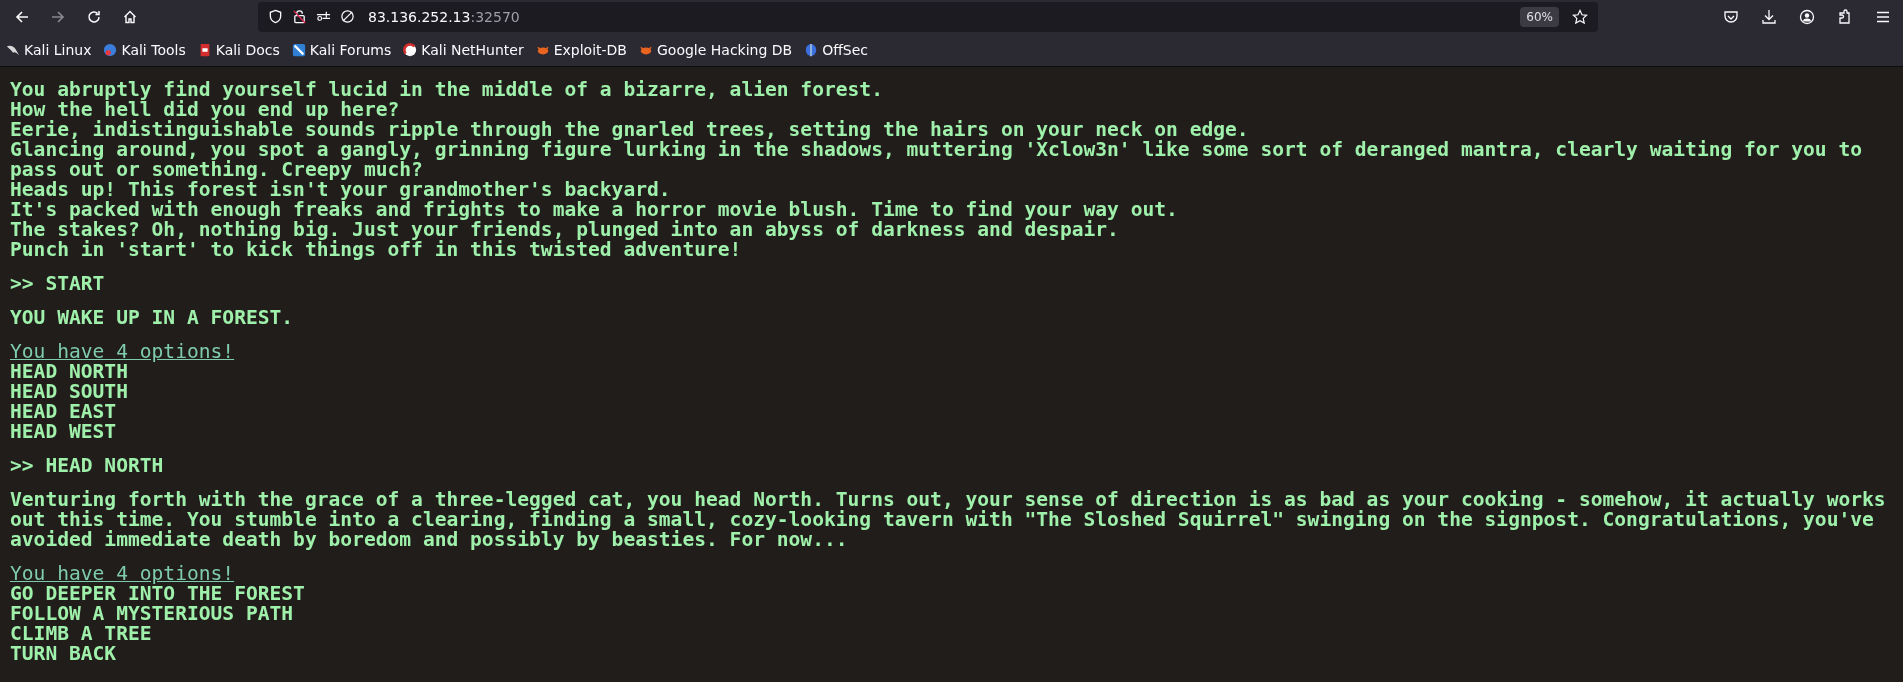  I want to click on back-icon, so click(22, 16).